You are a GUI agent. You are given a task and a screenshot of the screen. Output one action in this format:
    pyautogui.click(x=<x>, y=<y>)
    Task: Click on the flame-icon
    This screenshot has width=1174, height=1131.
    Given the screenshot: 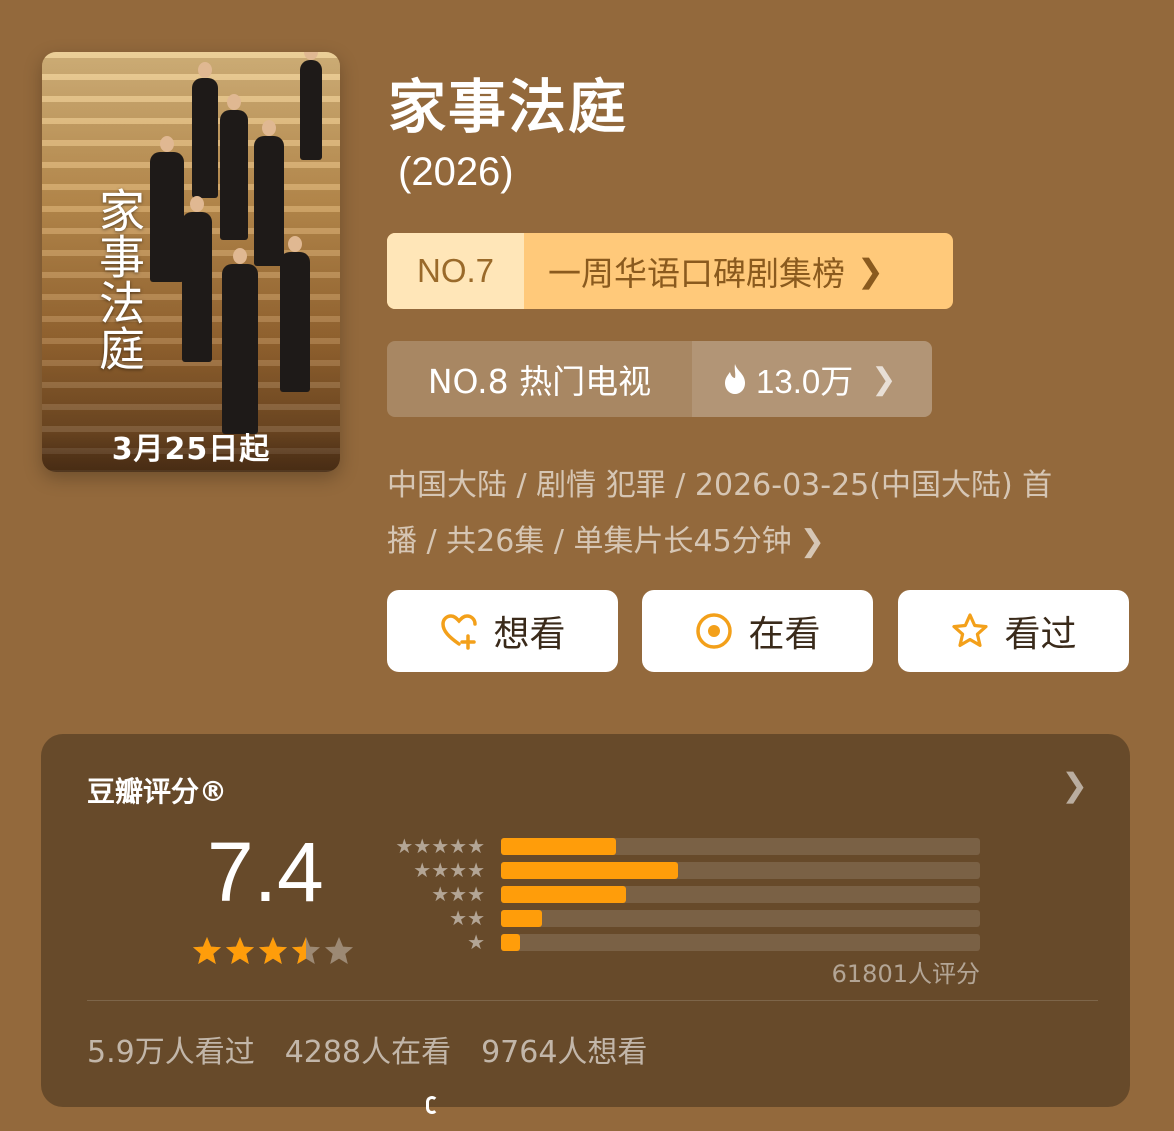 What is the action you would take?
    pyautogui.click(x=735, y=379)
    